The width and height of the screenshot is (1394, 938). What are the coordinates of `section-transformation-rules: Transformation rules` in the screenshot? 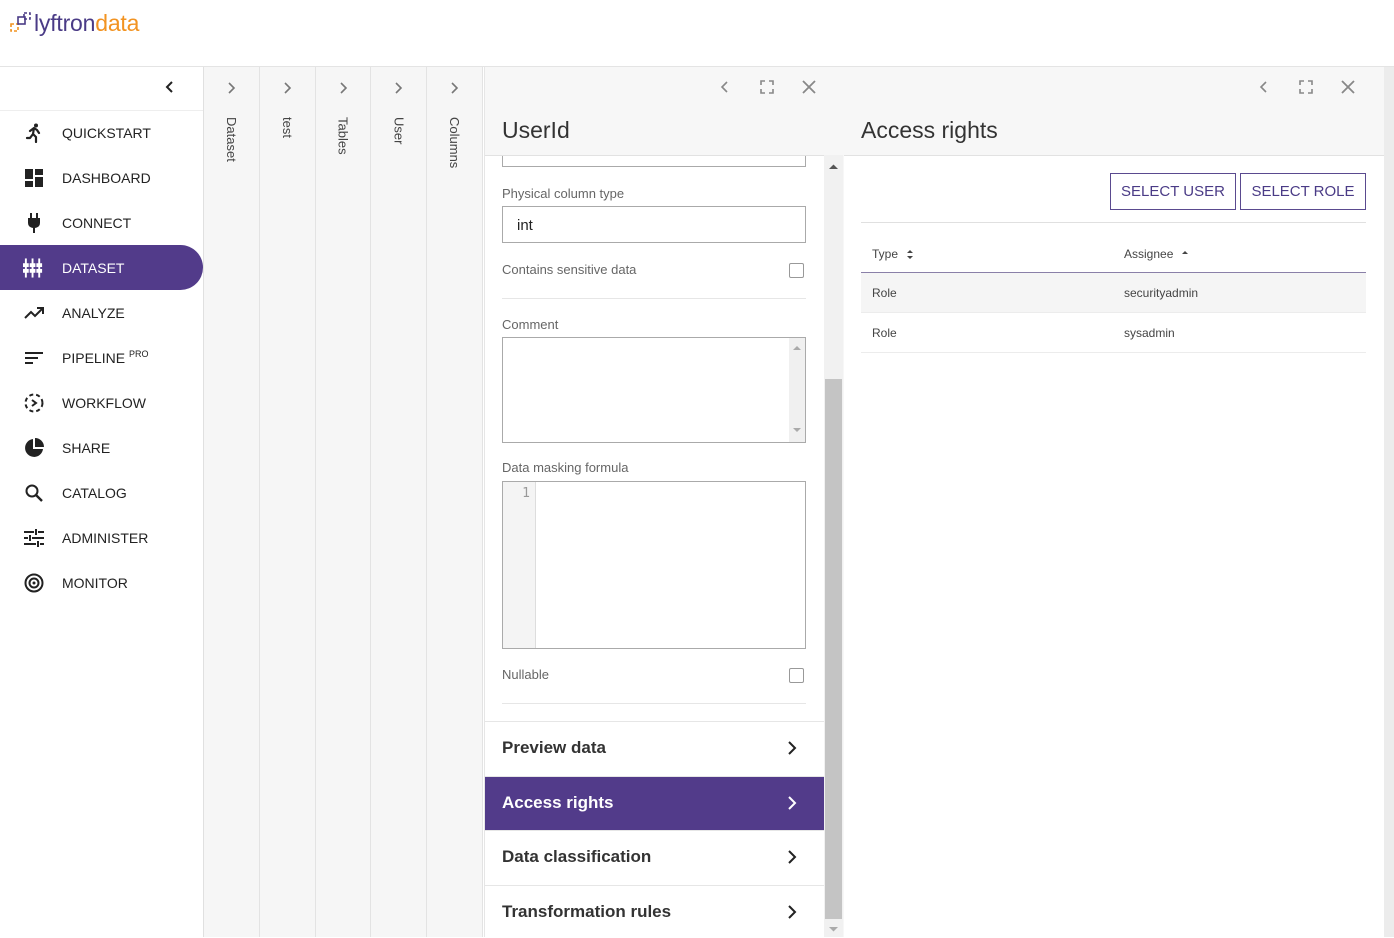 It's located at (654, 911).